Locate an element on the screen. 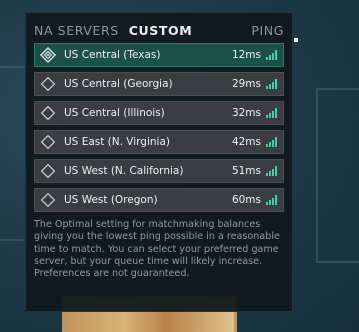  server-name: US Central (Georgia) is located at coordinates (118, 84).